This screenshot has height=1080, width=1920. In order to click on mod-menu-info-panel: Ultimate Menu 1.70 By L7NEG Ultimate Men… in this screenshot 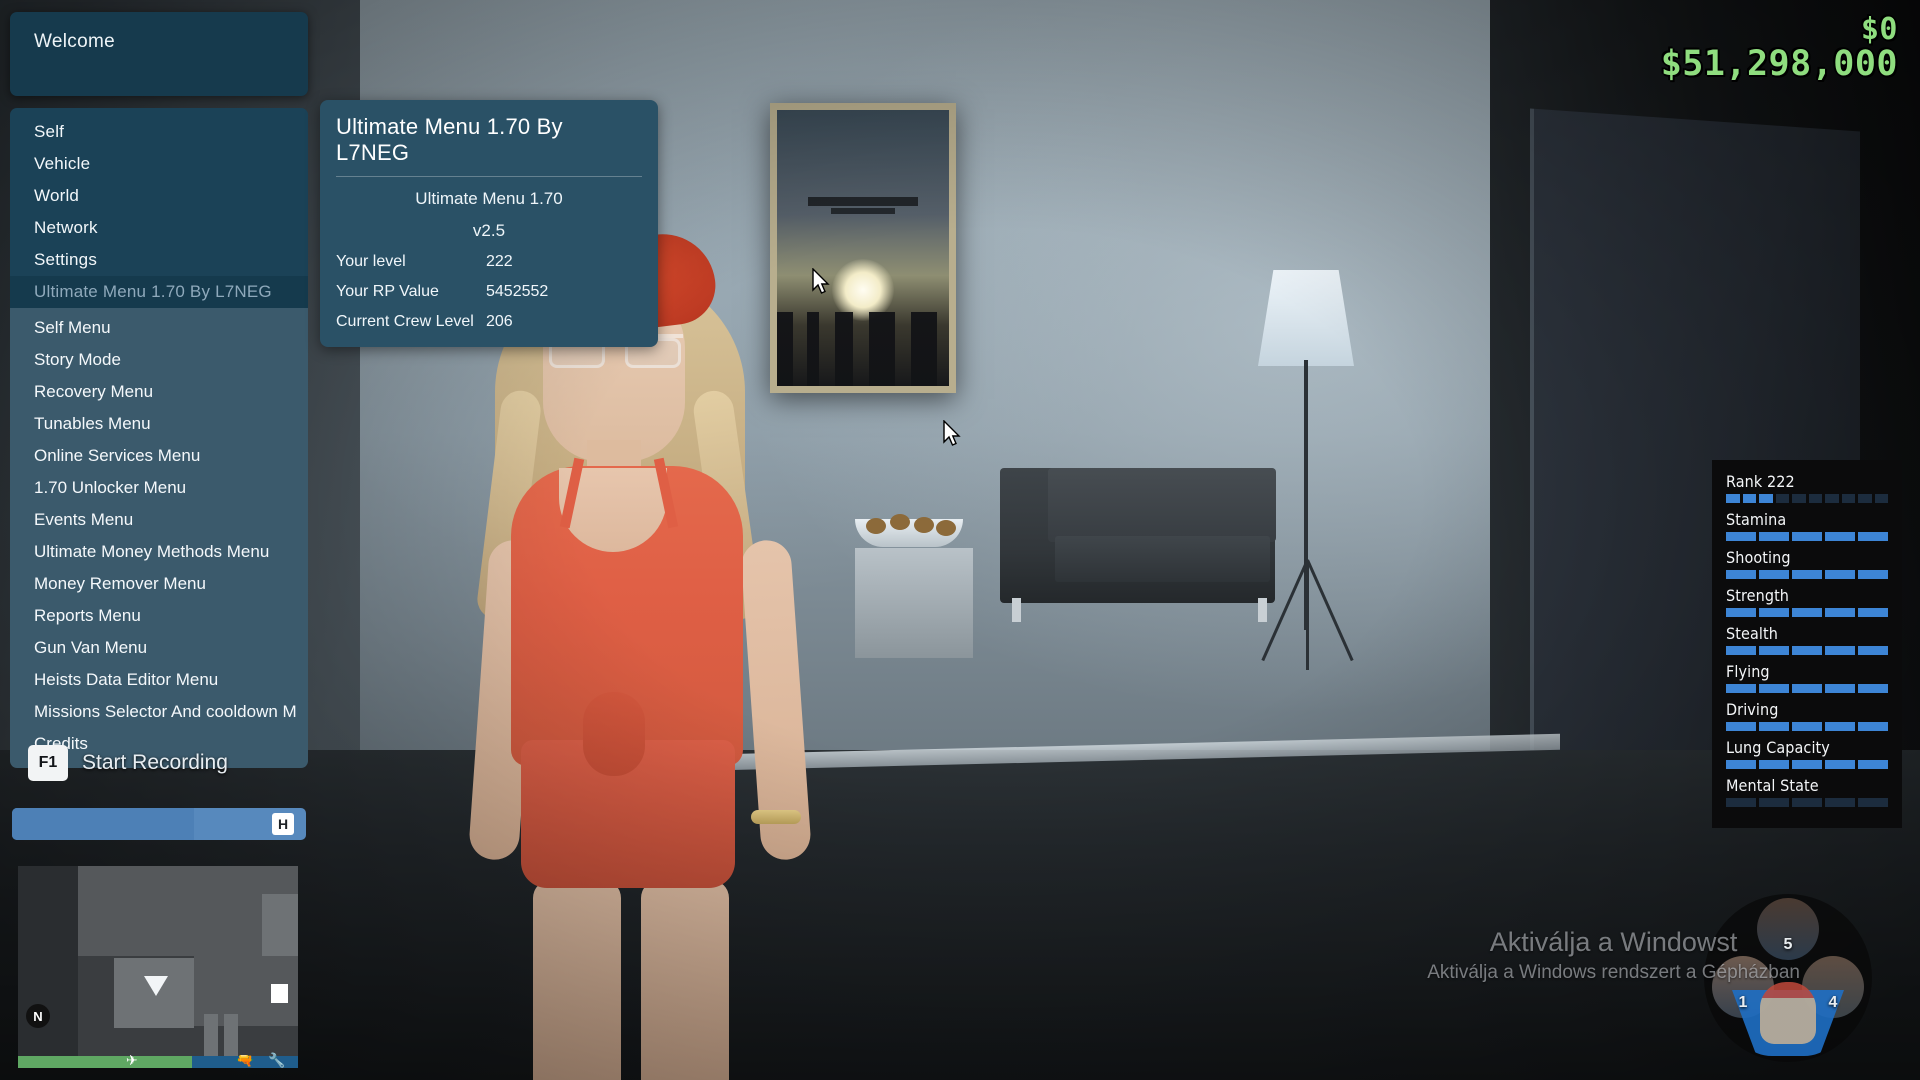, I will do `click(489, 223)`.